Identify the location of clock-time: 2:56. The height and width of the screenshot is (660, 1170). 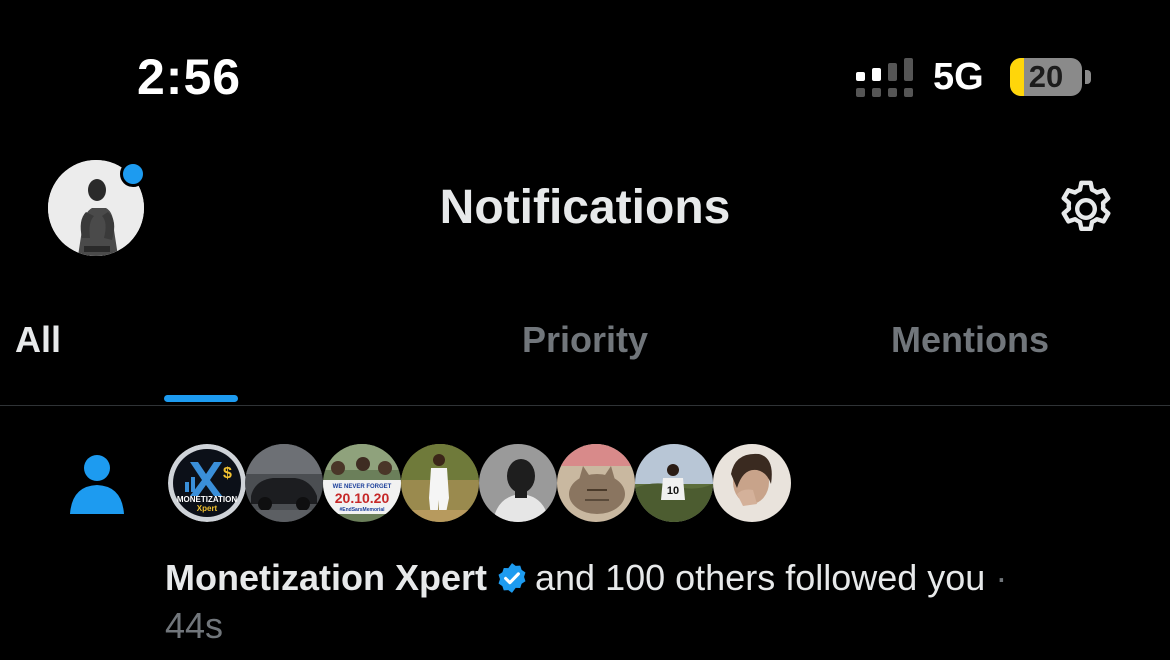
(189, 77).